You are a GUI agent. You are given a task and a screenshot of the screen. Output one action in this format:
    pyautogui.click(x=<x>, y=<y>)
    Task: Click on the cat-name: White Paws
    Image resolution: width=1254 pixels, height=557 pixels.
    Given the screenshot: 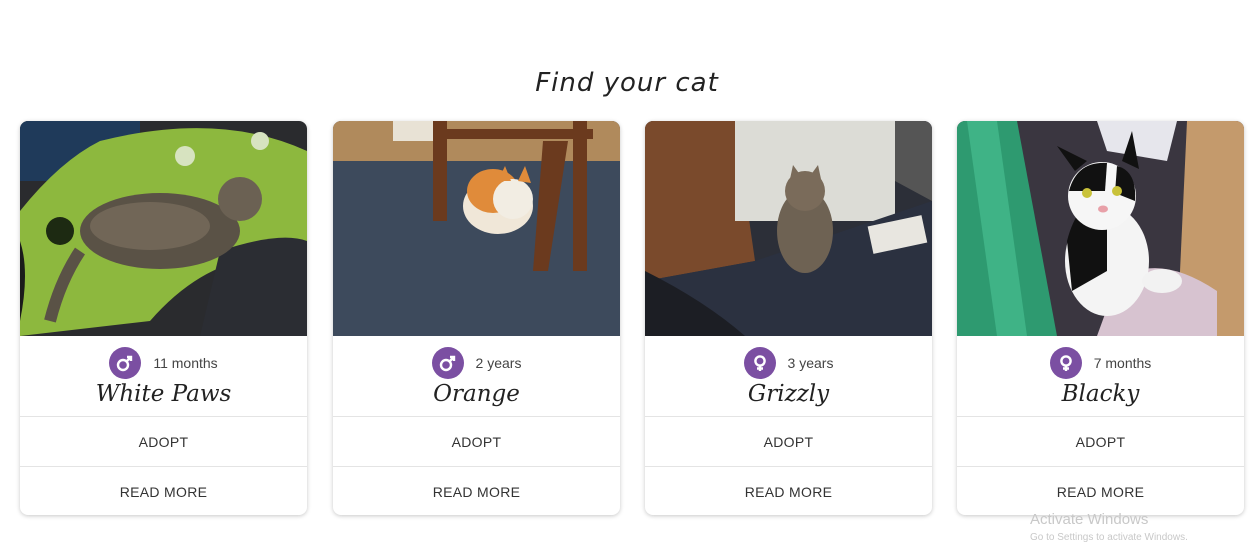 What is the action you would take?
    pyautogui.click(x=163, y=394)
    